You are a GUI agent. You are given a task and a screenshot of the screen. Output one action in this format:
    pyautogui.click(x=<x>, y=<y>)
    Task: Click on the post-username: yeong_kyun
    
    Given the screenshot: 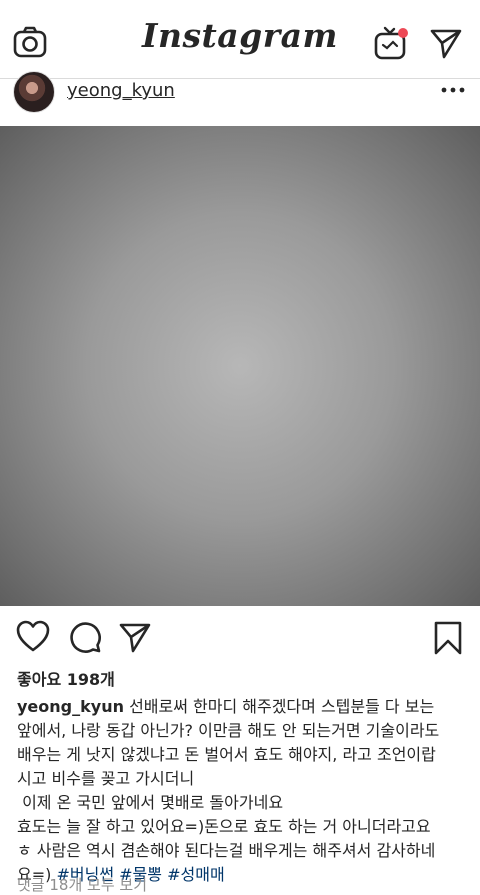 What is the action you would take?
    pyautogui.click(x=121, y=90)
    